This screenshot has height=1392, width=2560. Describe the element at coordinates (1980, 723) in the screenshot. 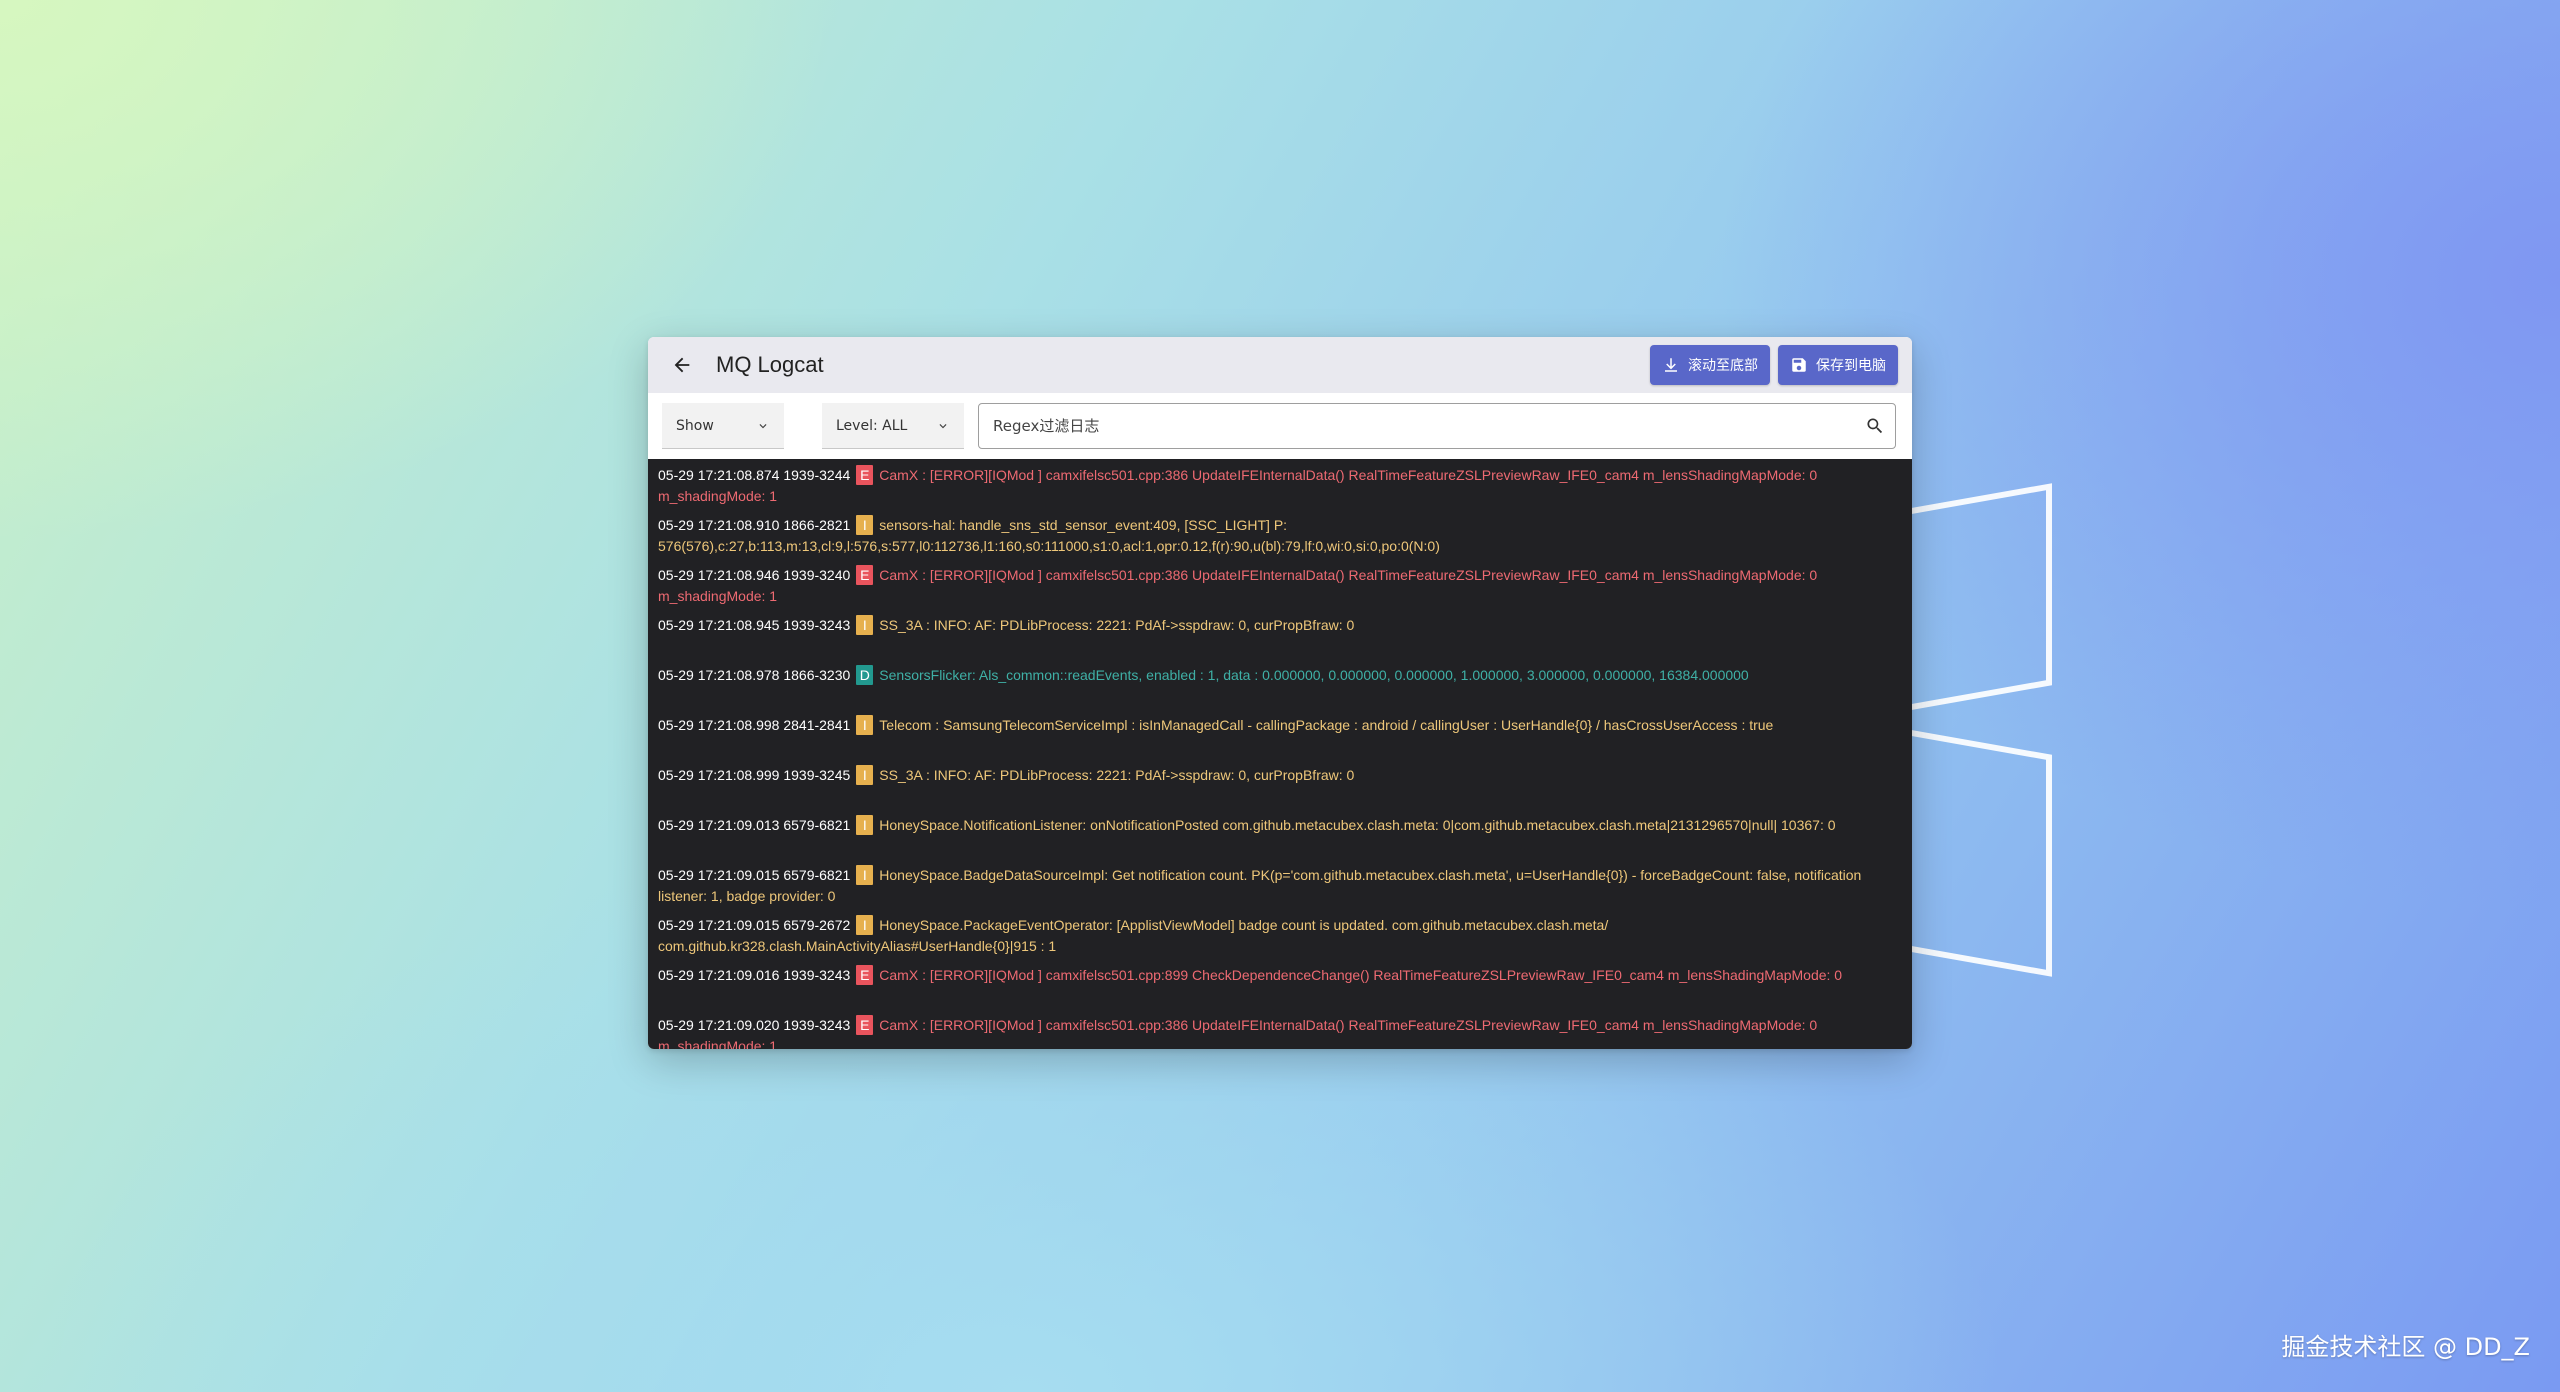

I see `windows-logo` at that location.